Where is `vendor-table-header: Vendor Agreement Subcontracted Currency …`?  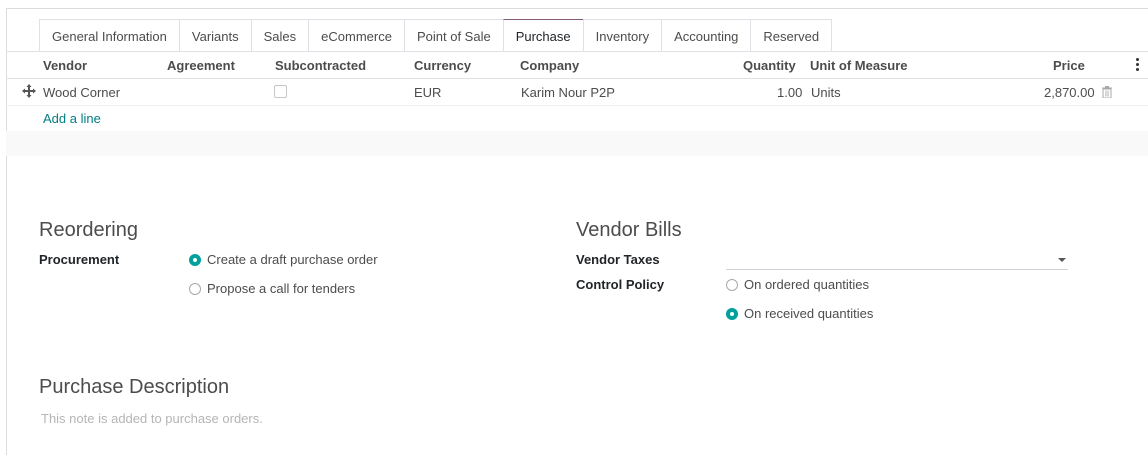
vendor-table-header: Vendor Agreement Subcontracted Currency … is located at coordinates (577, 65).